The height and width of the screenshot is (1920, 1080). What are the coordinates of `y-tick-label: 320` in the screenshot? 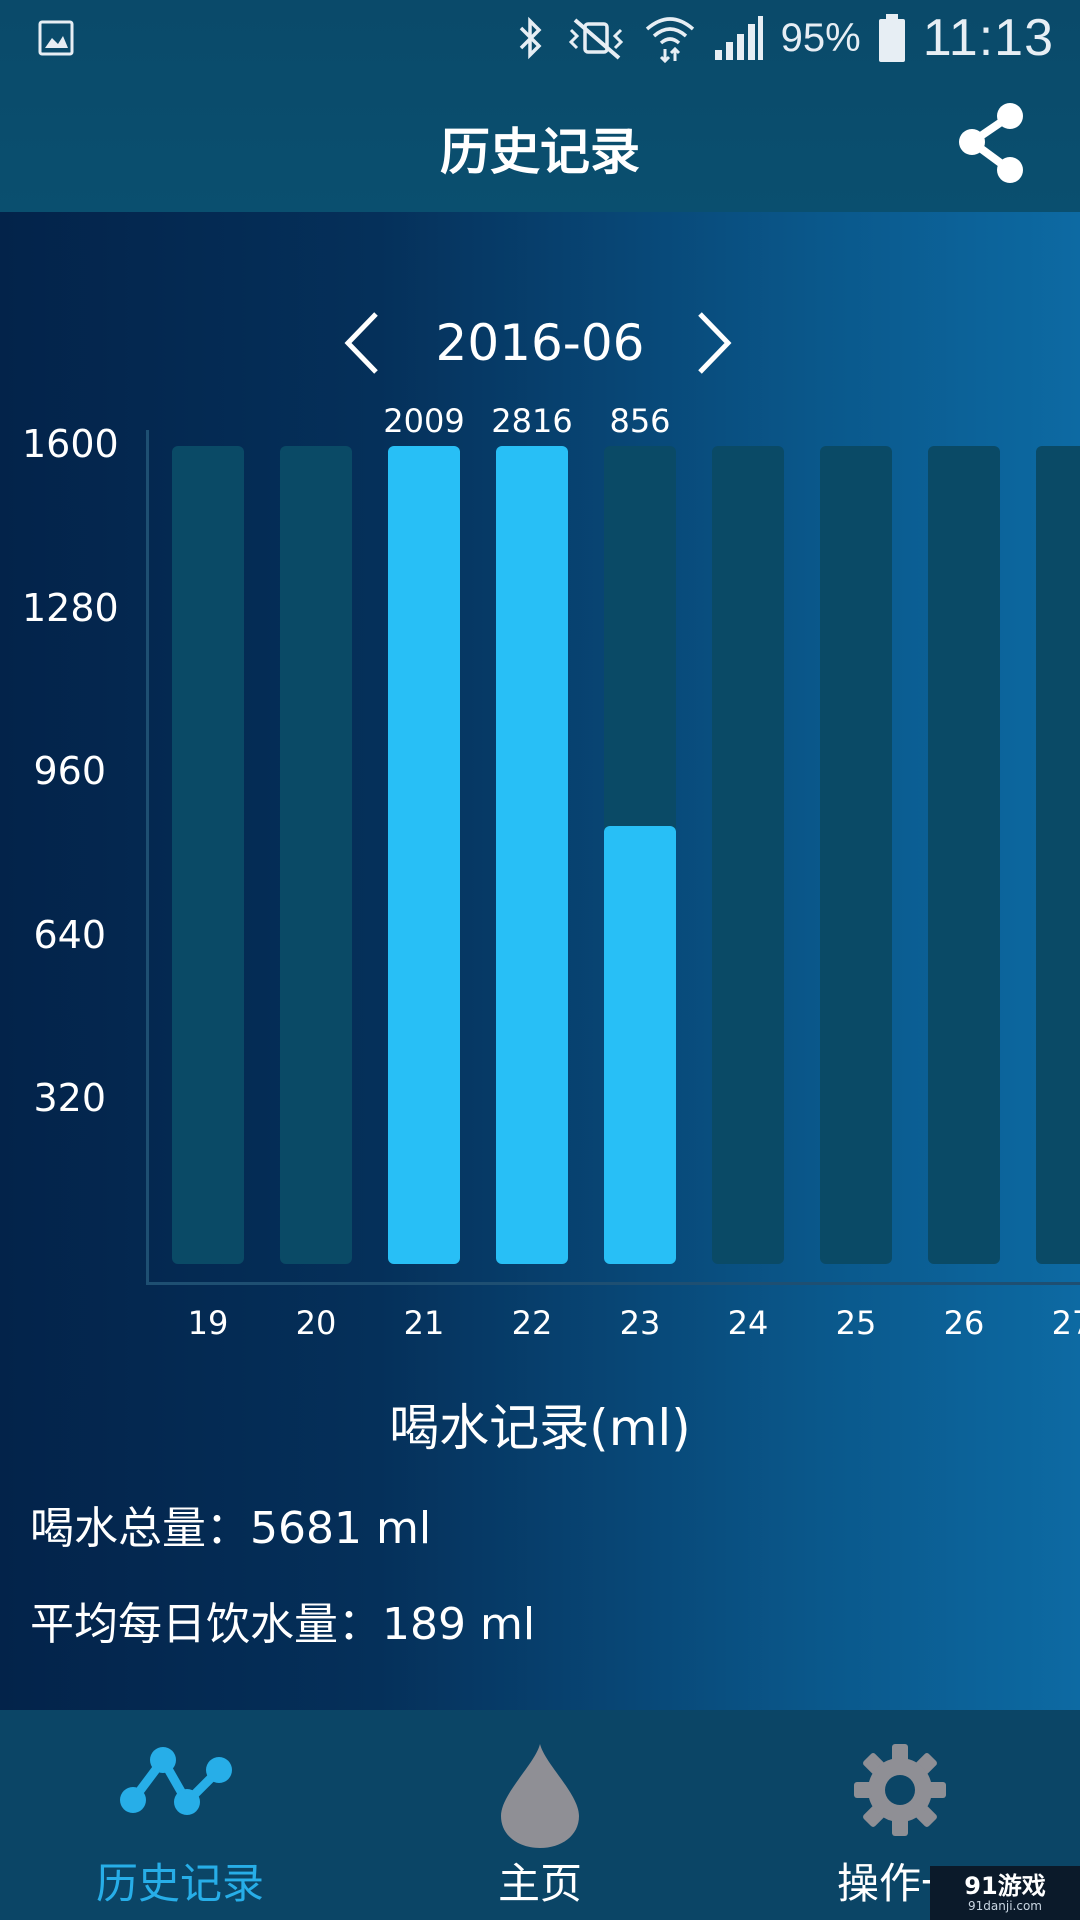 It's located at (69, 1098).